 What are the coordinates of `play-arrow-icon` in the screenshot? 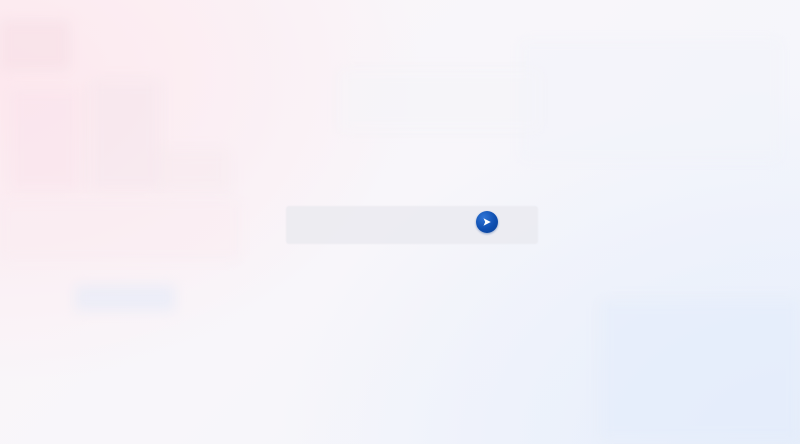 It's located at (487, 222).